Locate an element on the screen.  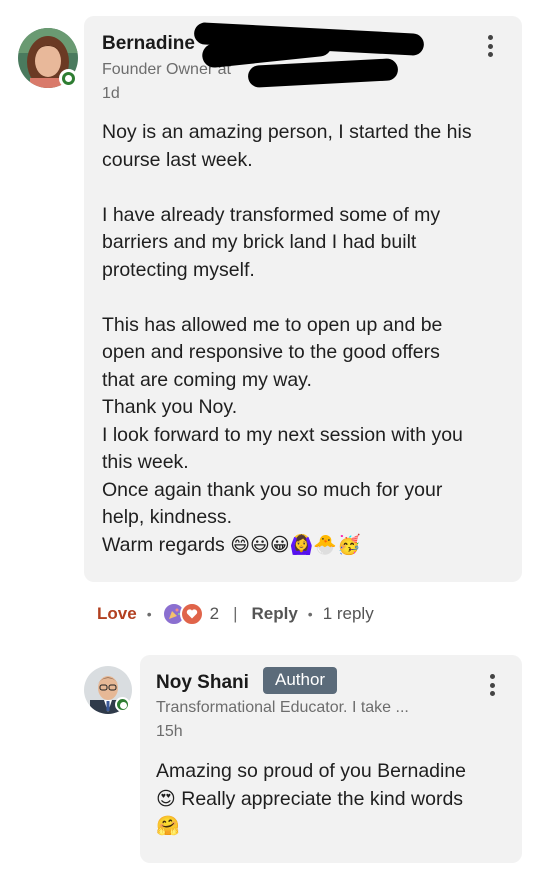
comment-line: open and responsive to the good offers is located at coordinates (271, 352).